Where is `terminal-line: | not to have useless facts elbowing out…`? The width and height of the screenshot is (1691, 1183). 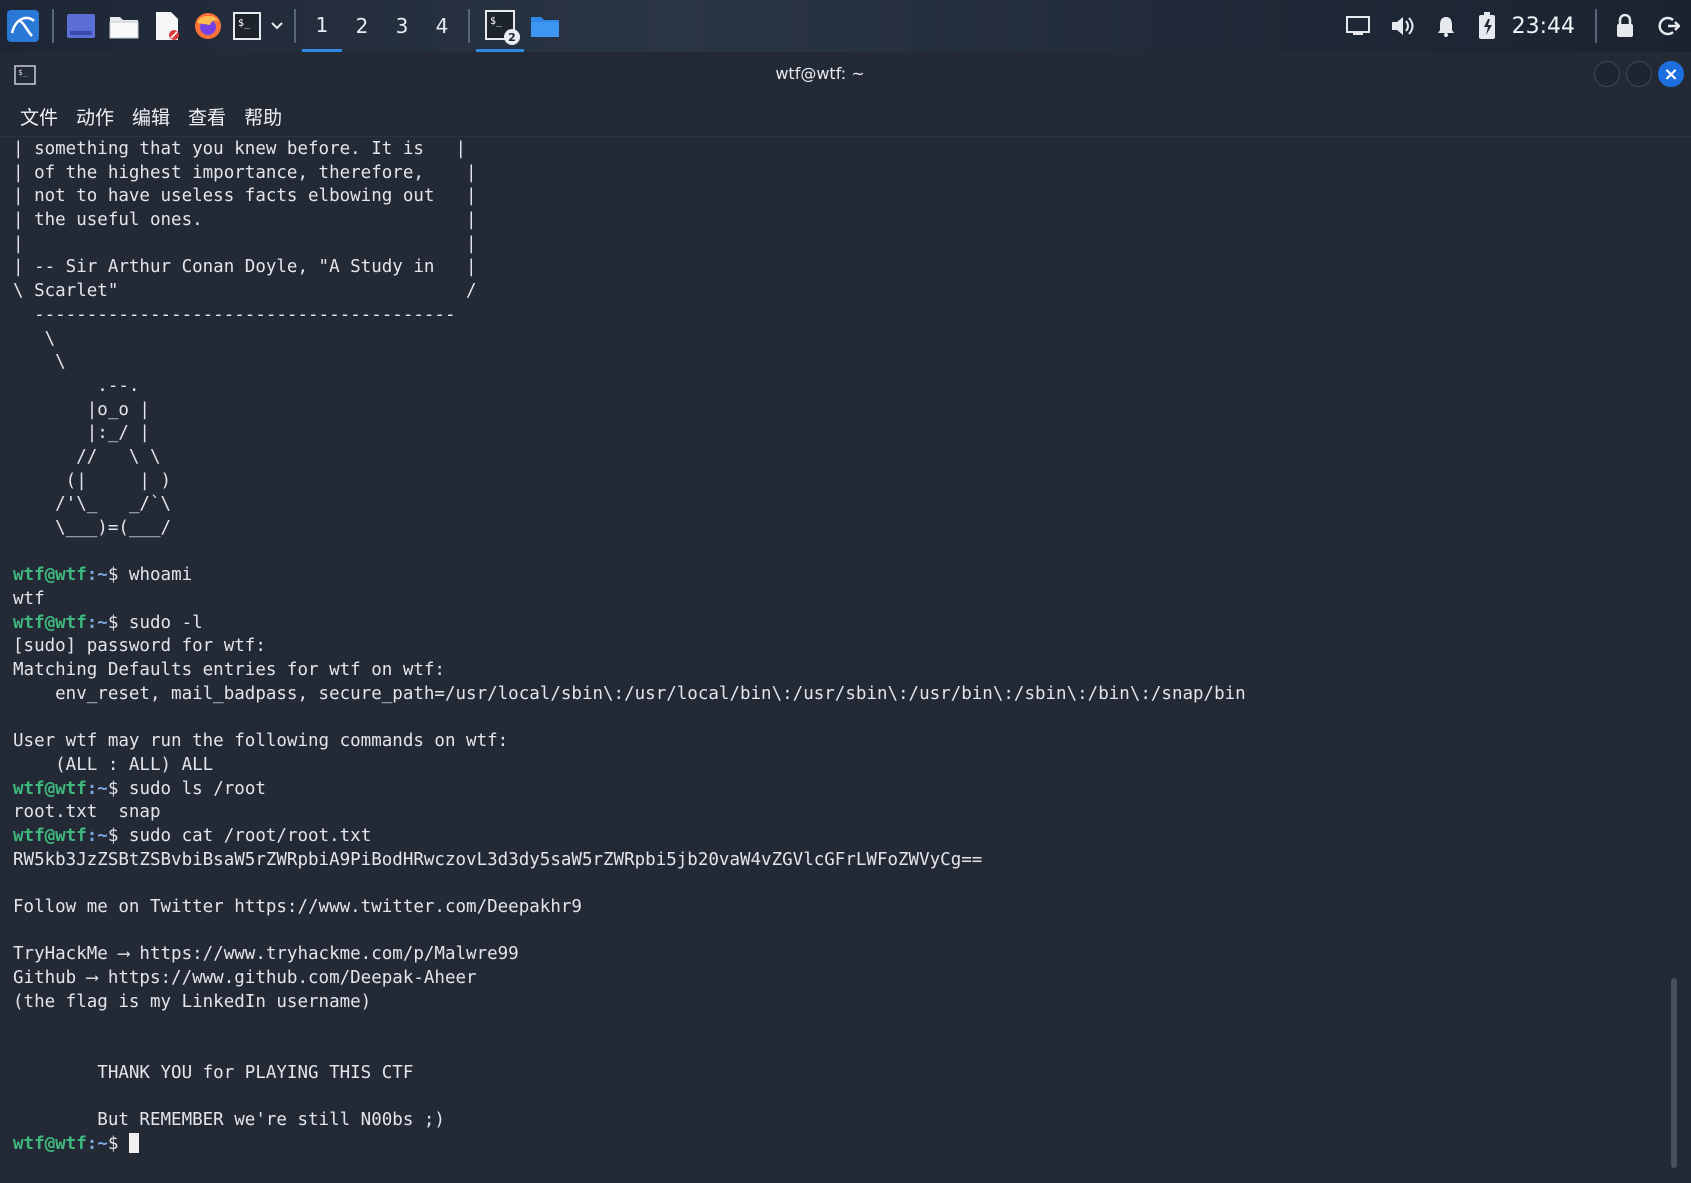 terminal-line: | not to have useless facts elbowing out… is located at coordinates (245, 196).